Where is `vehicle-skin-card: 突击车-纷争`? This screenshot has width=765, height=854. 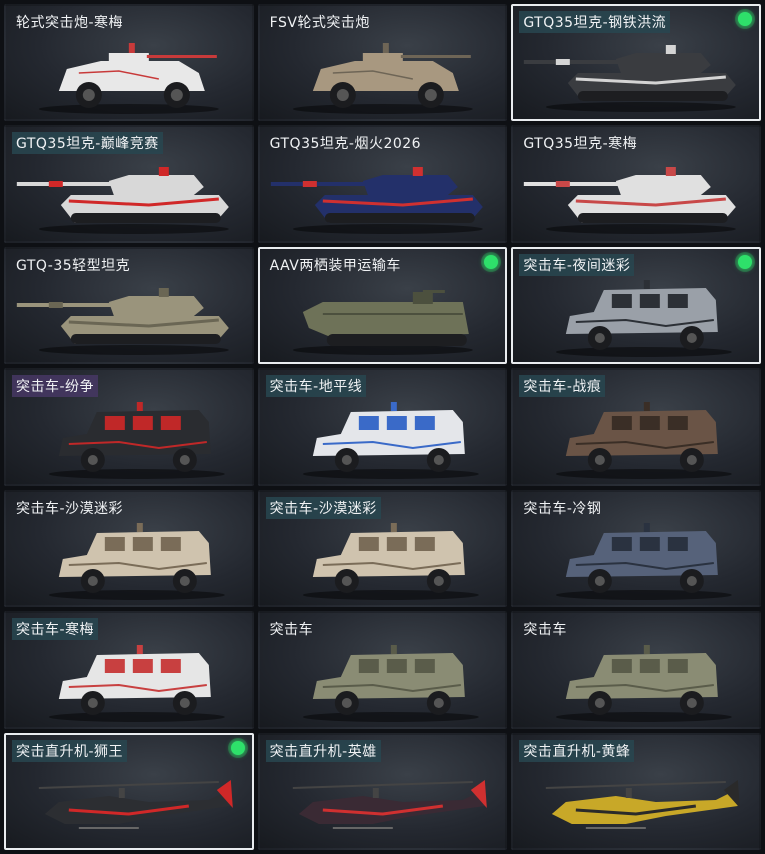
vehicle-skin-card: 突击车-纷争 is located at coordinates (129, 427).